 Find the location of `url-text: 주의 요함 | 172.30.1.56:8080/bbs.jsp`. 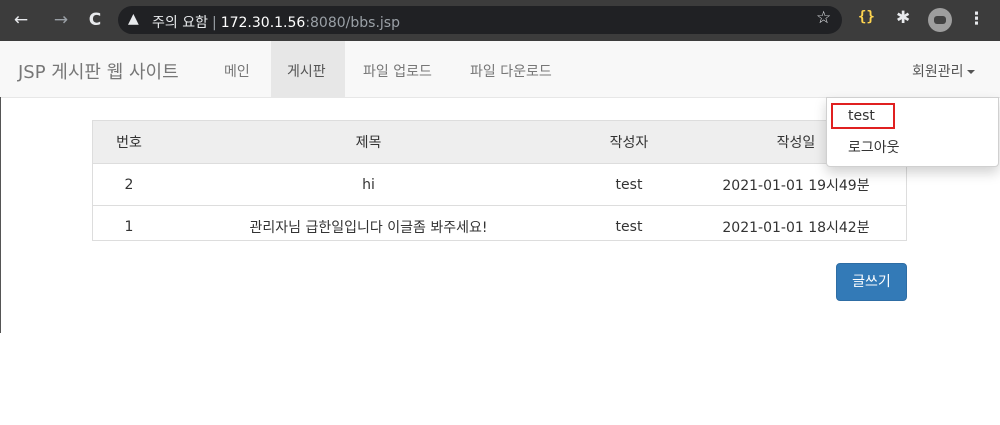

url-text: 주의 요함 | 172.30.1.56:8080/bbs.jsp is located at coordinates (276, 22).